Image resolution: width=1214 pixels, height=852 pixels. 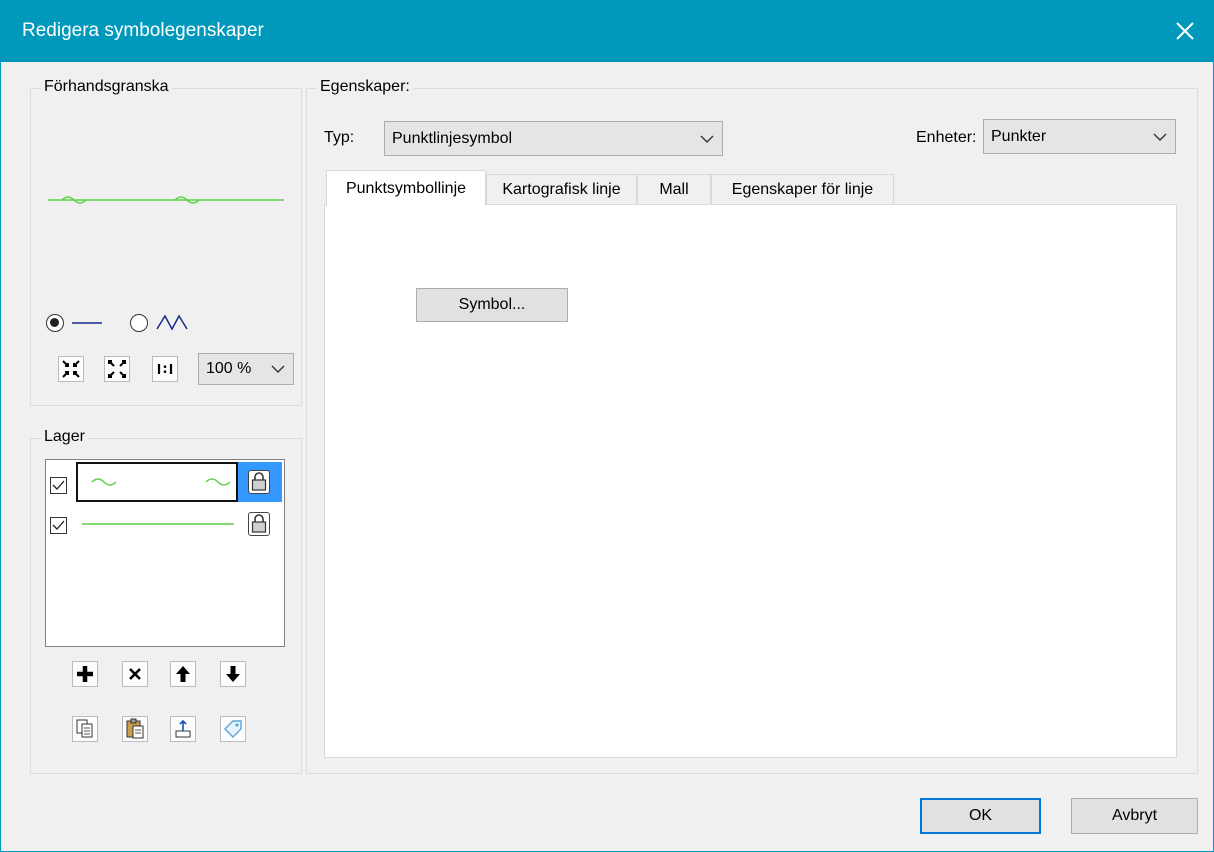 I want to click on window-title: Redigera symbolegenskaper, so click(x=143, y=30).